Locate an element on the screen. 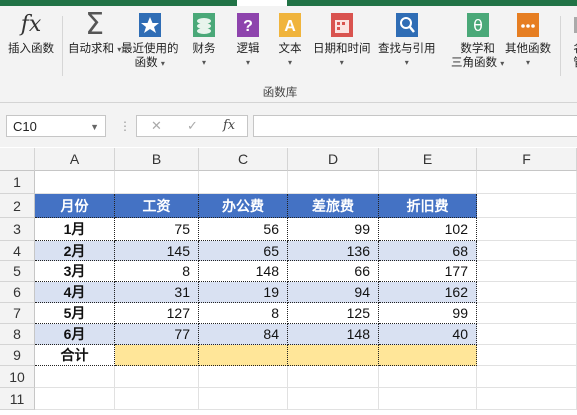 The height and width of the screenshot is (415, 577). insert-function-button: fx 插入函数 is located at coordinates (31, 34).